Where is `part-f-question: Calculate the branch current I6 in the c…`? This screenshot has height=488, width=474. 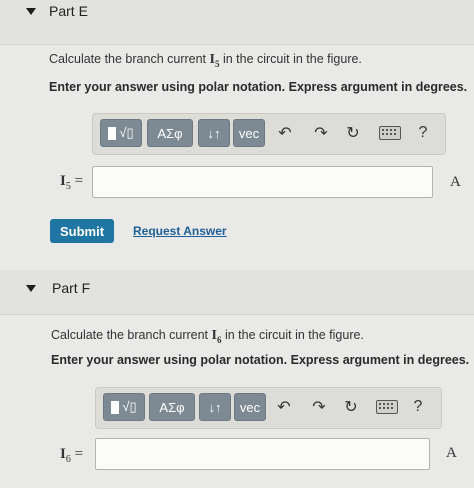 part-f-question: Calculate the branch current I6 in the c… is located at coordinates (207, 336).